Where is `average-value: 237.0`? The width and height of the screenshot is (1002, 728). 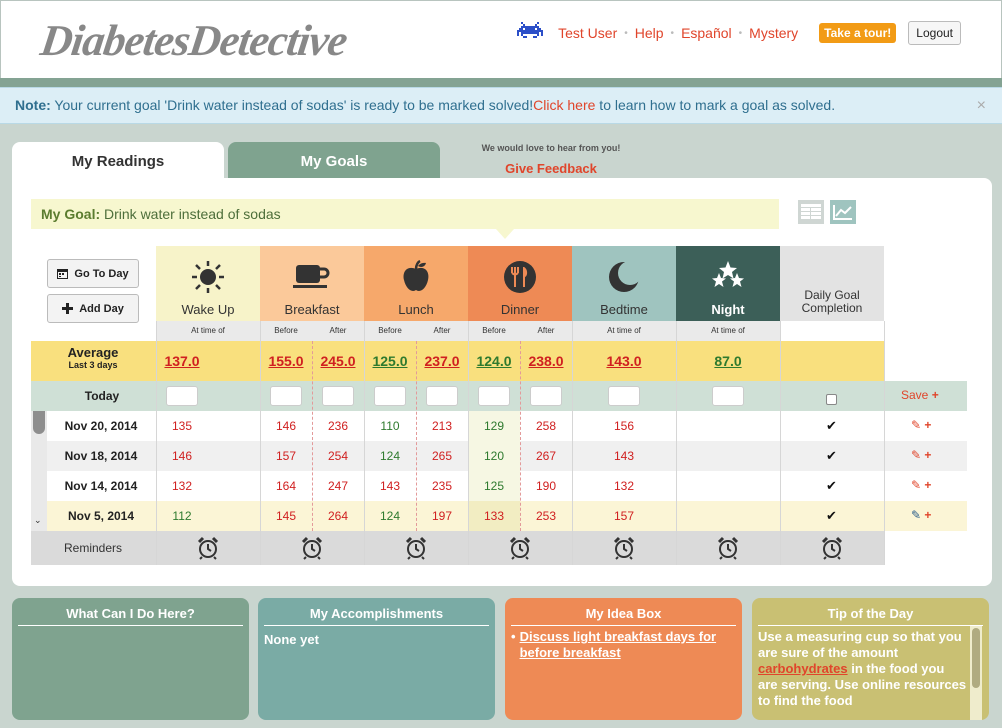 average-value: 237.0 is located at coordinates (442, 361).